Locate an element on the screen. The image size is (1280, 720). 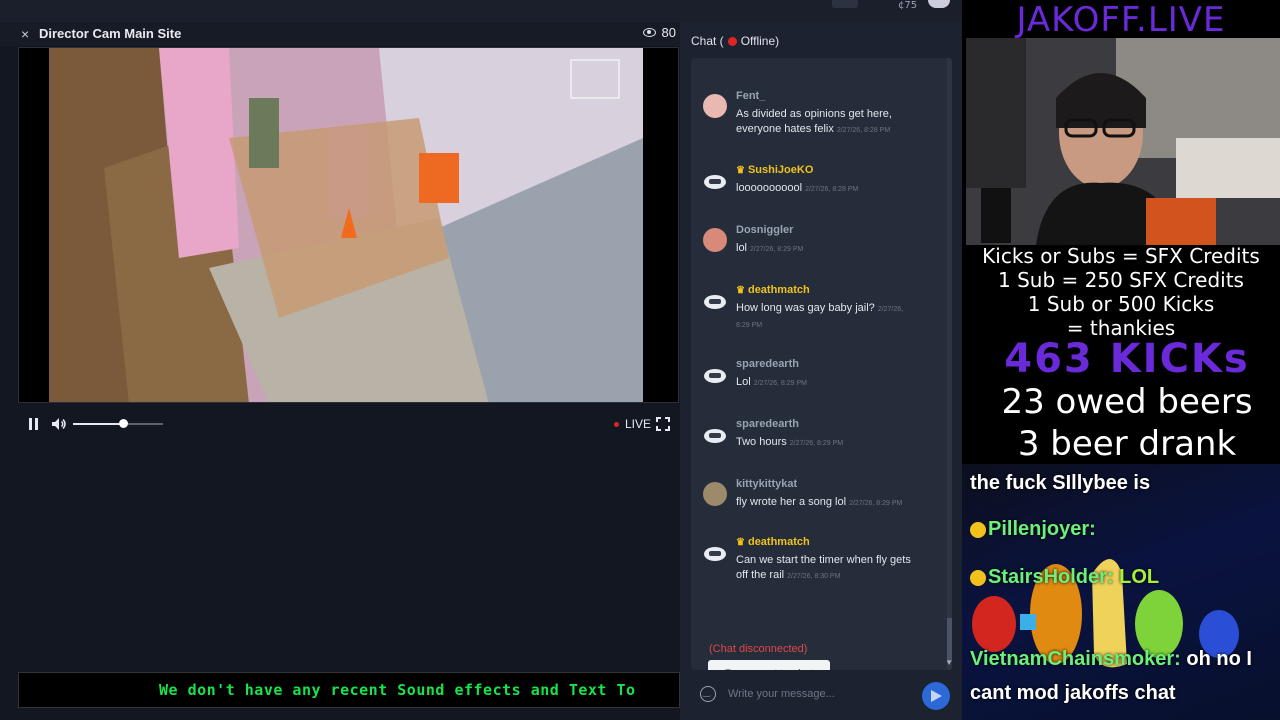
stream-chat-line: cant mod jakoffs chat is located at coordinates (1073, 693).